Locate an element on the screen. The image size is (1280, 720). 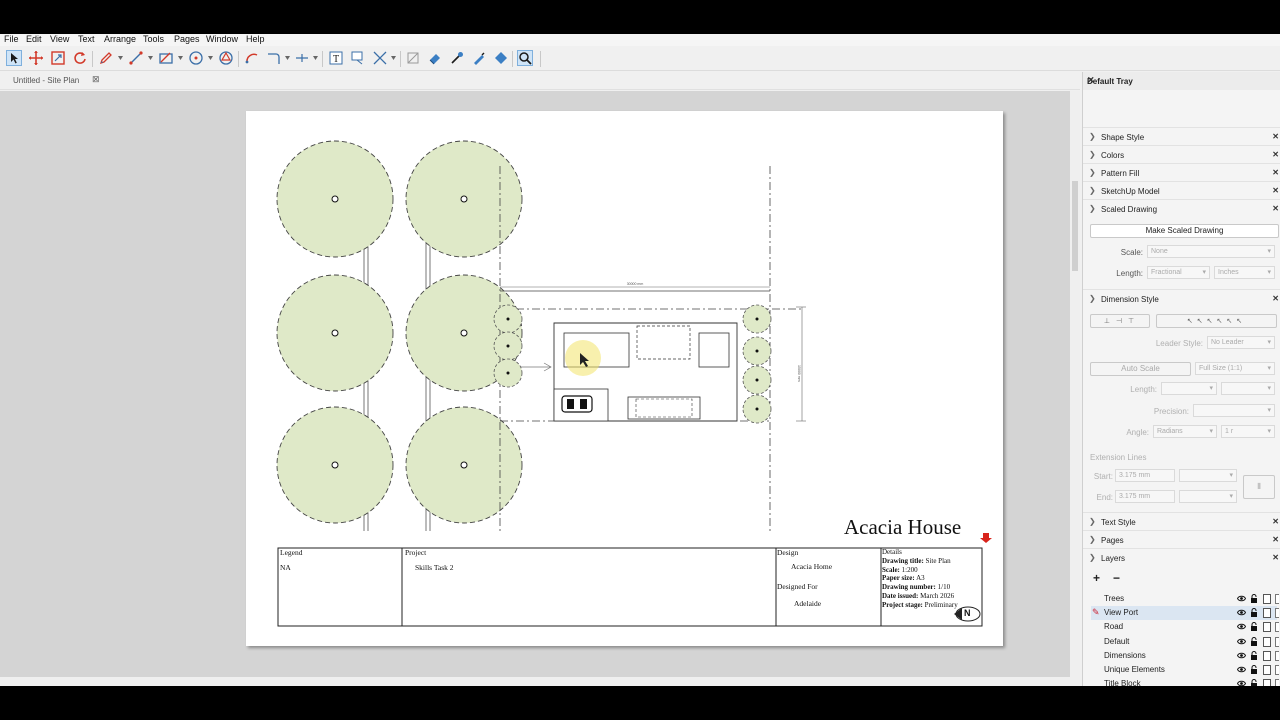
layer-row: Unique Elements is located at coordinates (1185, 670).